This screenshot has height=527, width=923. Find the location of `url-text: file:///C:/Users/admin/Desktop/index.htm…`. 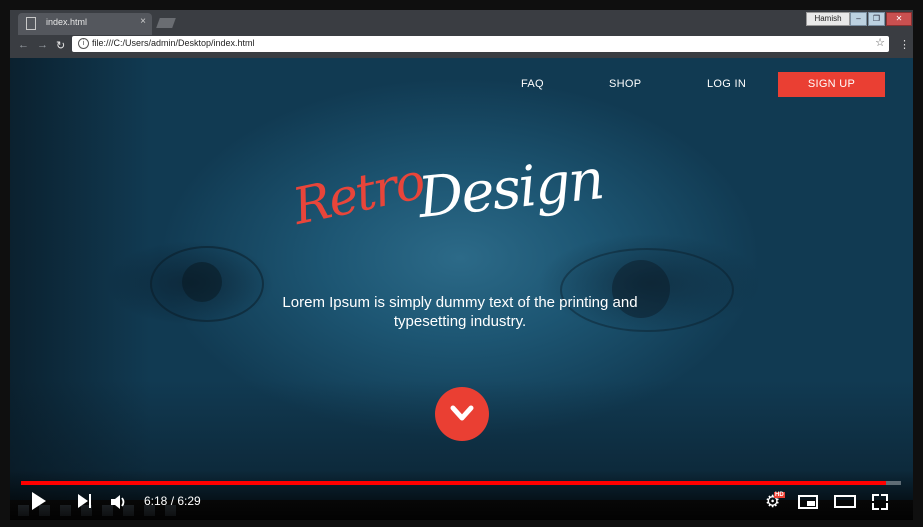

url-text: file:///C:/Users/admin/Desktop/index.htm… is located at coordinates (173, 43).